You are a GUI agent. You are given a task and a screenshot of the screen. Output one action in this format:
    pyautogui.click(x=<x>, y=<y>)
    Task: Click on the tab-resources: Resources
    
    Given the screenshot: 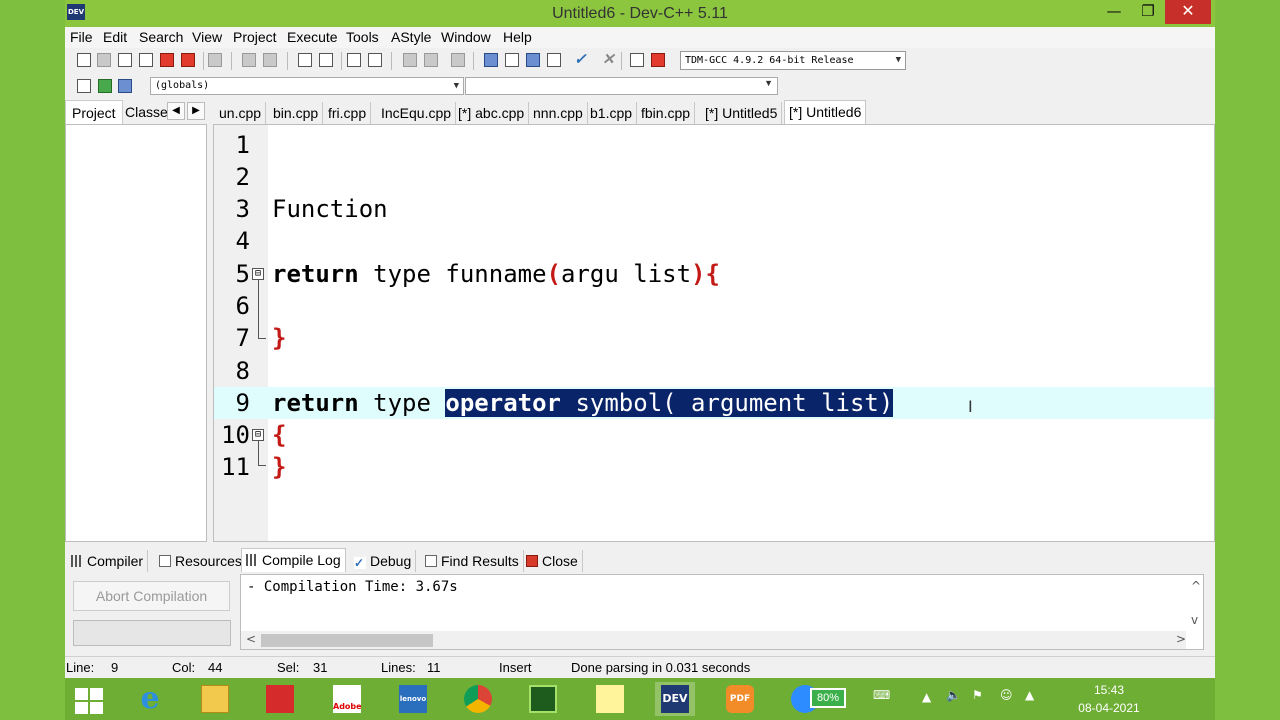 What is the action you would take?
    pyautogui.click(x=201, y=561)
    